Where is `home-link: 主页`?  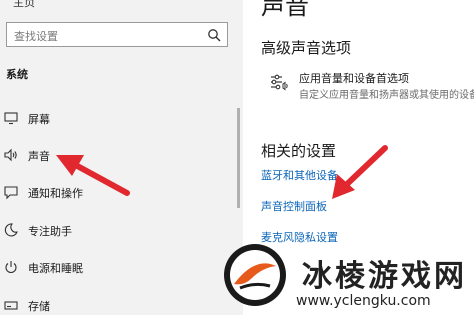
home-link: 主页 is located at coordinates (24, 5).